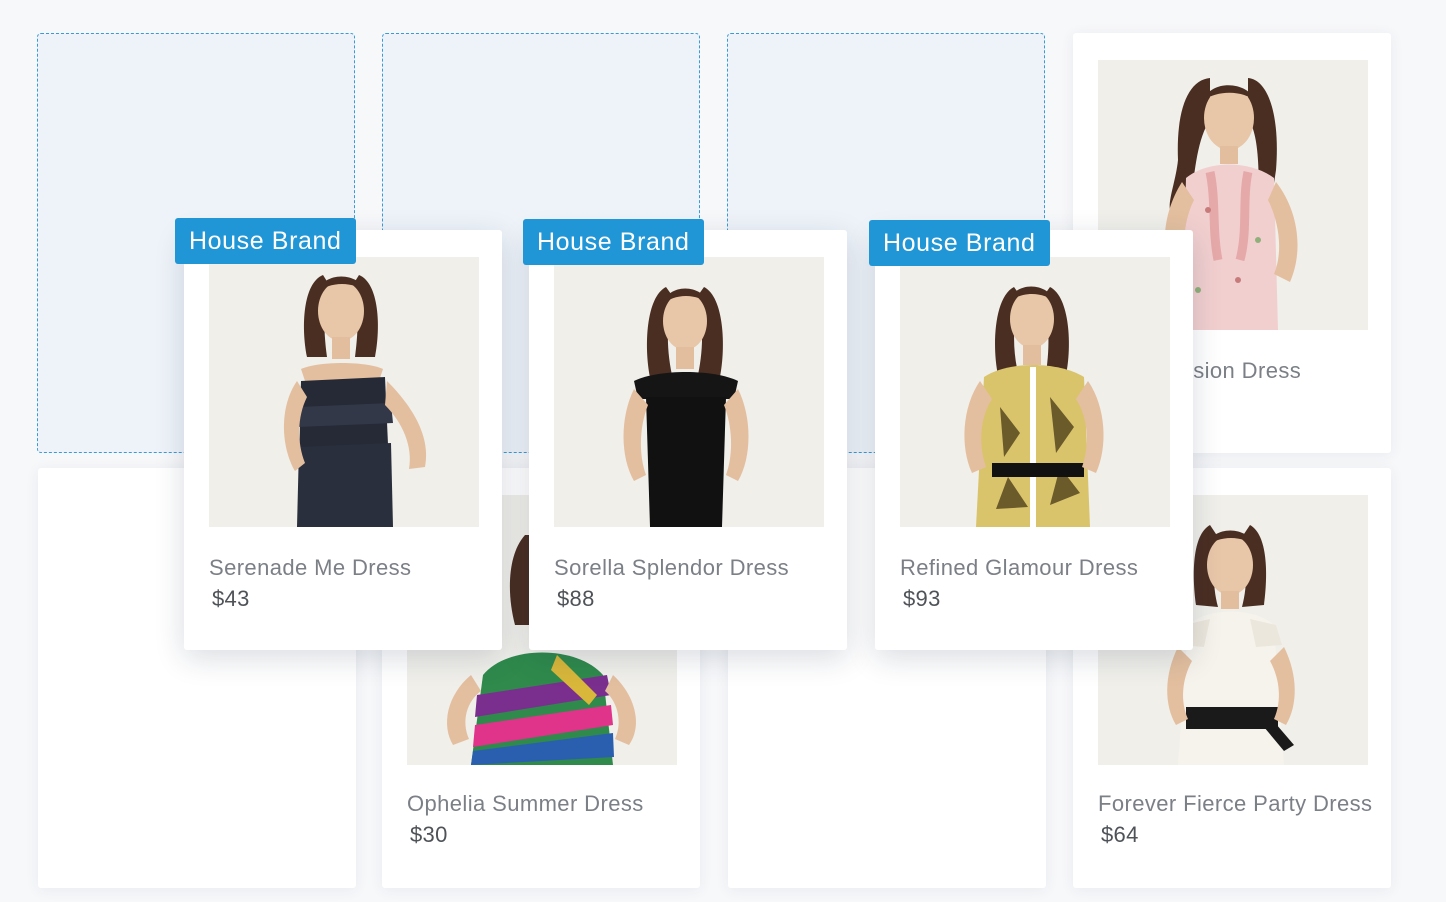 The width and height of the screenshot is (1446, 902). What do you see at coordinates (1235, 804) in the screenshot?
I see `product-name: Forever Fierce Party Dress` at bounding box center [1235, 804].